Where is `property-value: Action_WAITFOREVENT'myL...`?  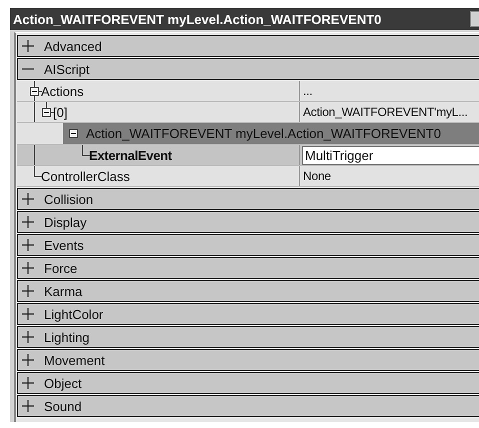
property-value: Action_WAITFOREVENT'myL... is located at coordinates (385, 112).